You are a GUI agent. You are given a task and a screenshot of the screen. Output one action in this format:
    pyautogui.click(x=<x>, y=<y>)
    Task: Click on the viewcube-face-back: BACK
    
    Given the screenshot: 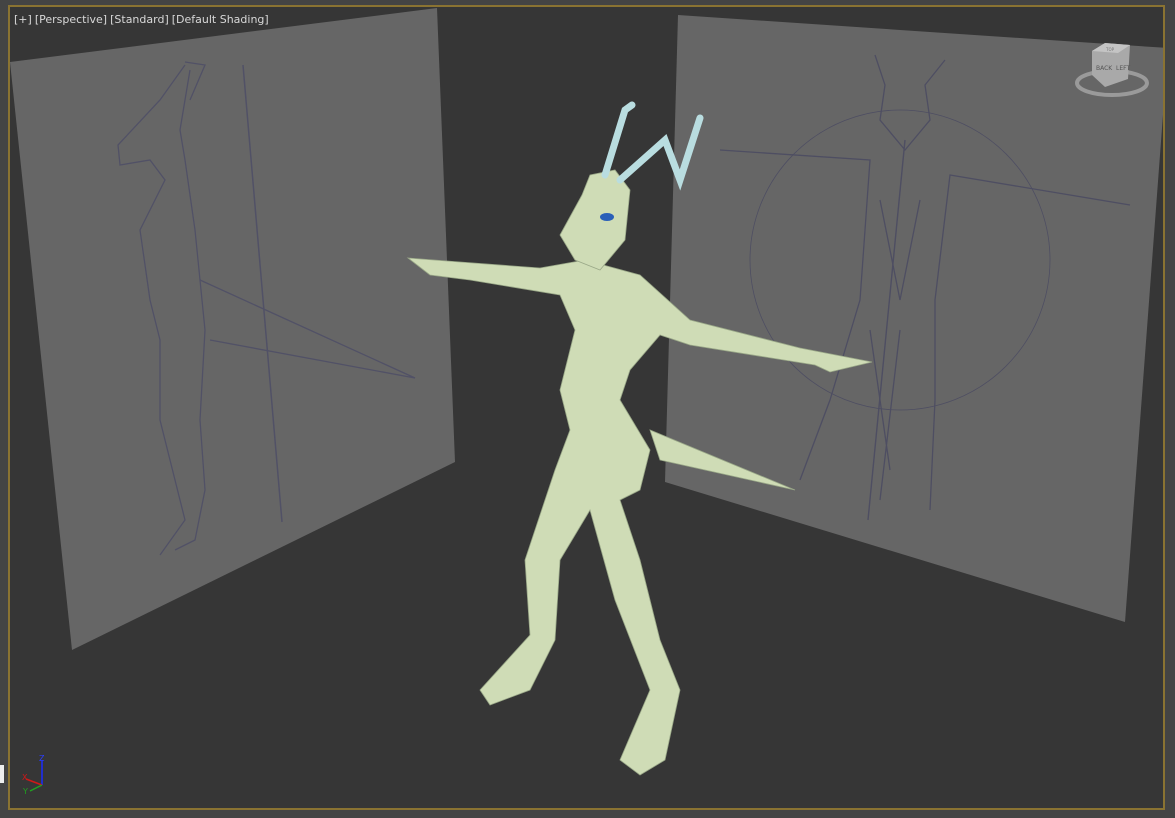 What is the action you would take?
    pyautogui.click(x=1104, y=68)
    